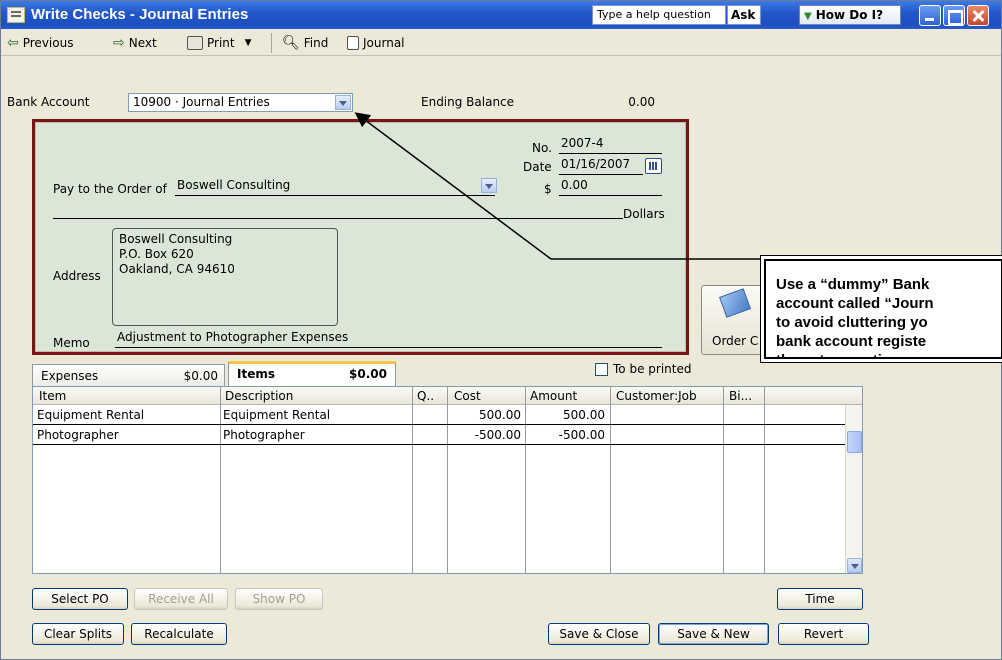 This screenshot has width=1002, height=660. I want to click on cell-item: Photographer, so click(78, 435).